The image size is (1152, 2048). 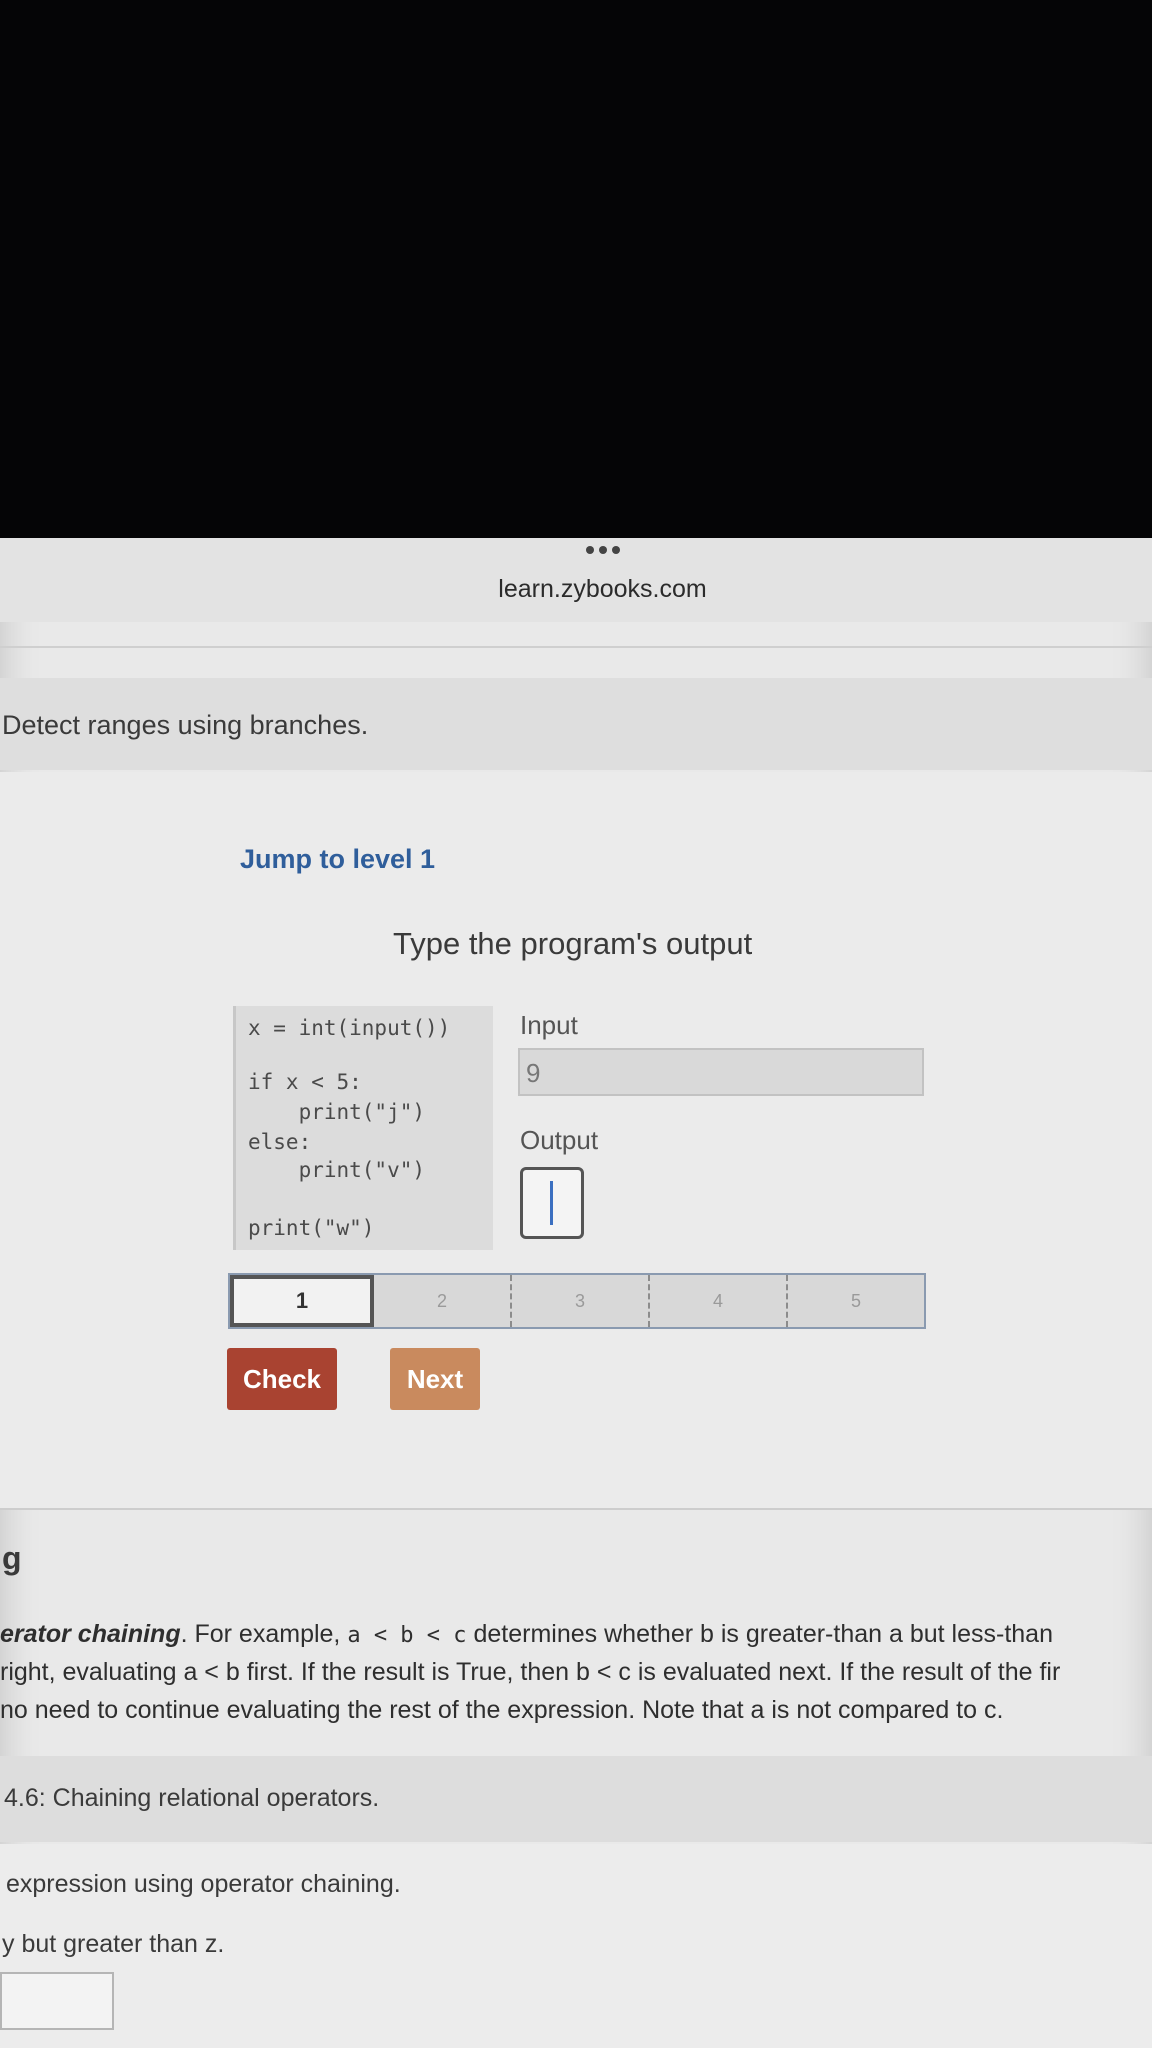 What do you see at coordinates (581, 1301) in the screenshot?
I see `level-3: 3` at bounding box center [581, 1301].